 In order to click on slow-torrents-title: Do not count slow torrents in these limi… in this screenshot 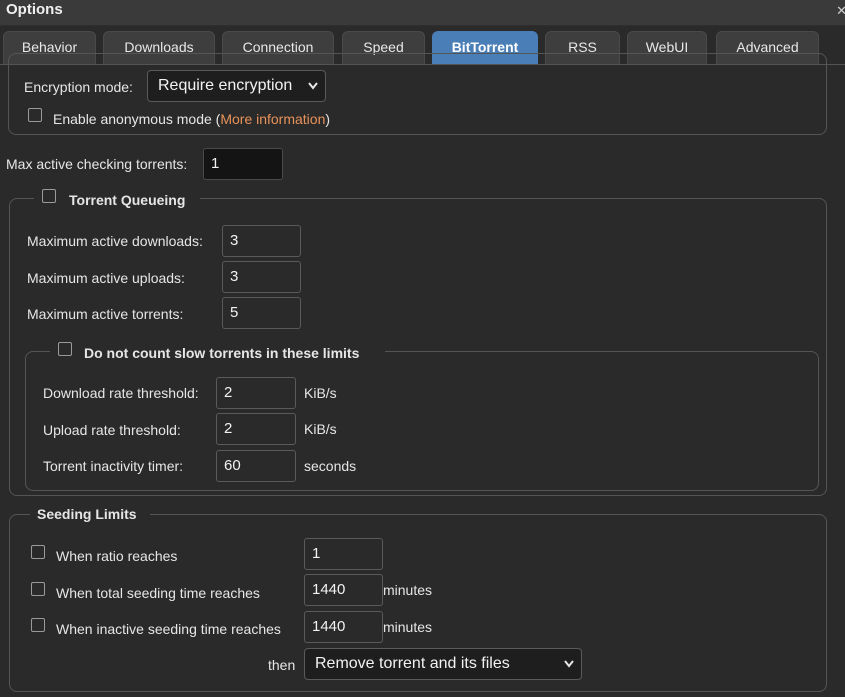, I will do `click(222, 353)`.